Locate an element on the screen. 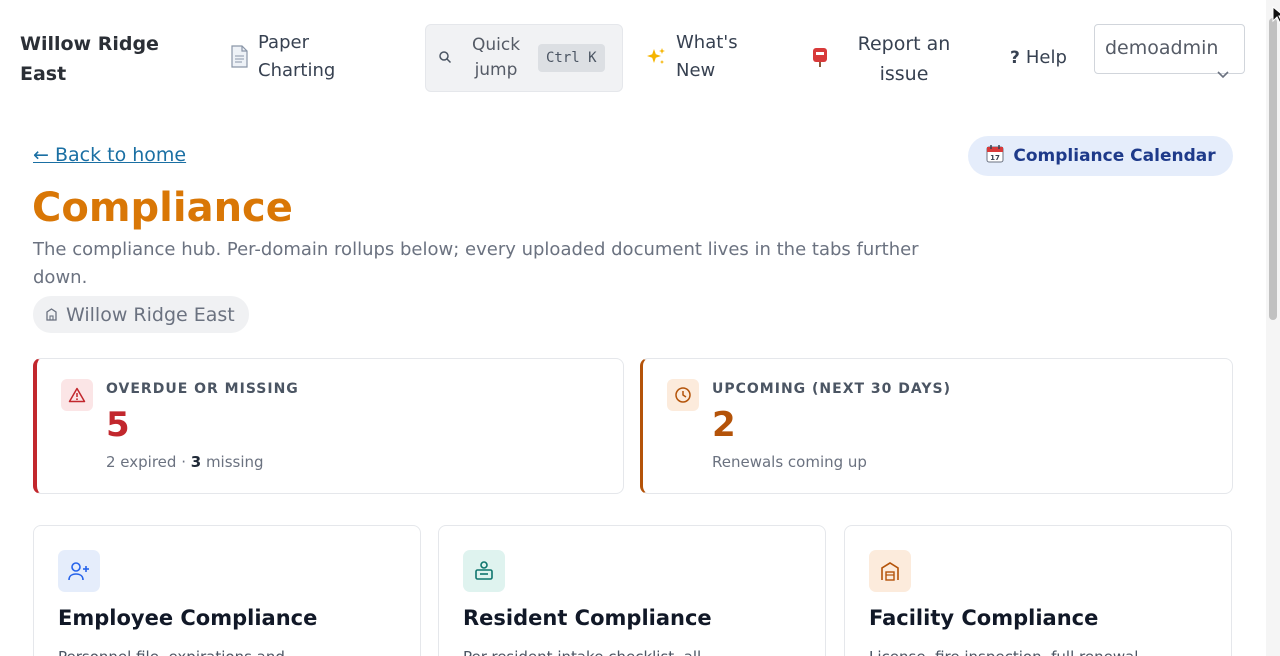 This screenshot has width=1280, height=656. resident-compliance-title: Resident Compliance is located at coordinates (587, 618).